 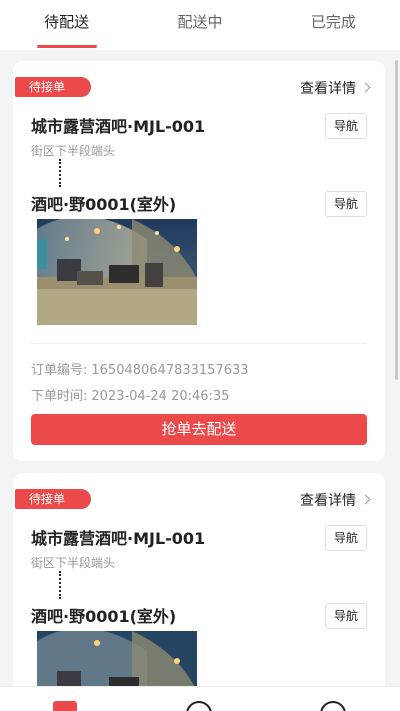 What do you see at coordinates (65, 706) in the screenshot?
I see `orders-icon` at bounding box center [65, 706].